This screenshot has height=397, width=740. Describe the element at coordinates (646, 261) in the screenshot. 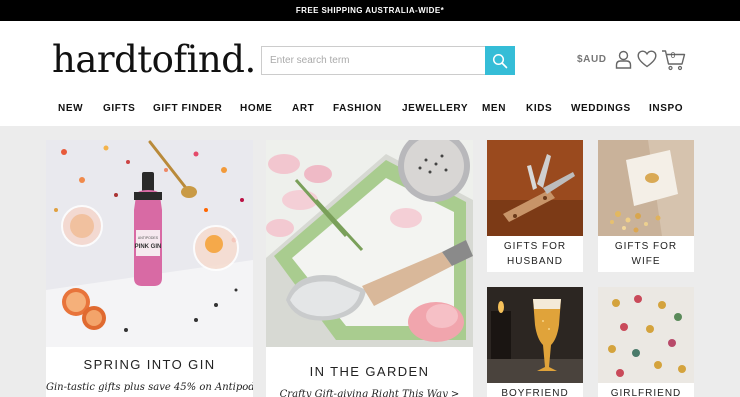

I see `tile-label-line2: WIFE` at that location.